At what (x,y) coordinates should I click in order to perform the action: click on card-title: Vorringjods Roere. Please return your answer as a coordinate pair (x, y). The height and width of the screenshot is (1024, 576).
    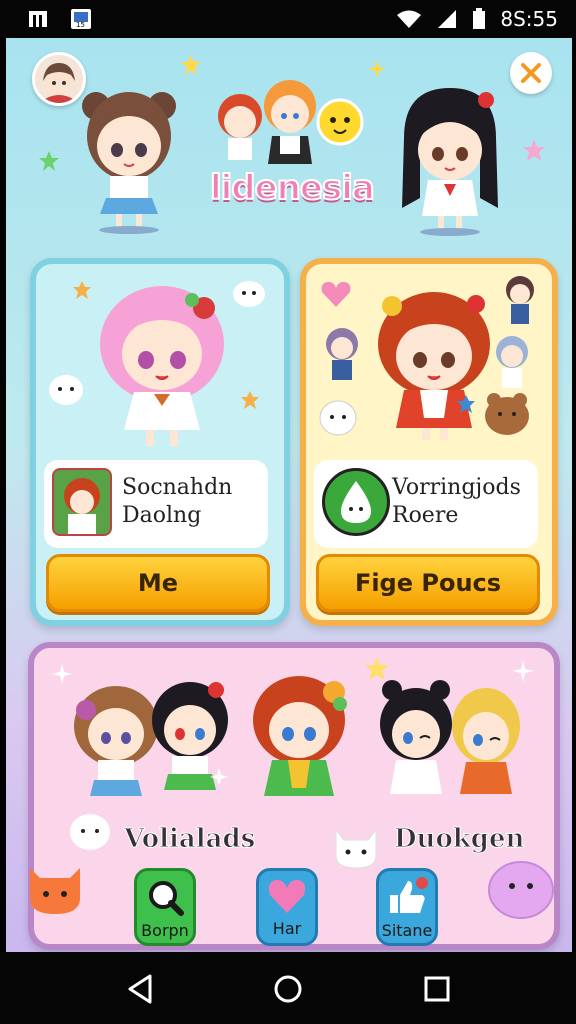
    Looking at the image, I should click on (456, 502).